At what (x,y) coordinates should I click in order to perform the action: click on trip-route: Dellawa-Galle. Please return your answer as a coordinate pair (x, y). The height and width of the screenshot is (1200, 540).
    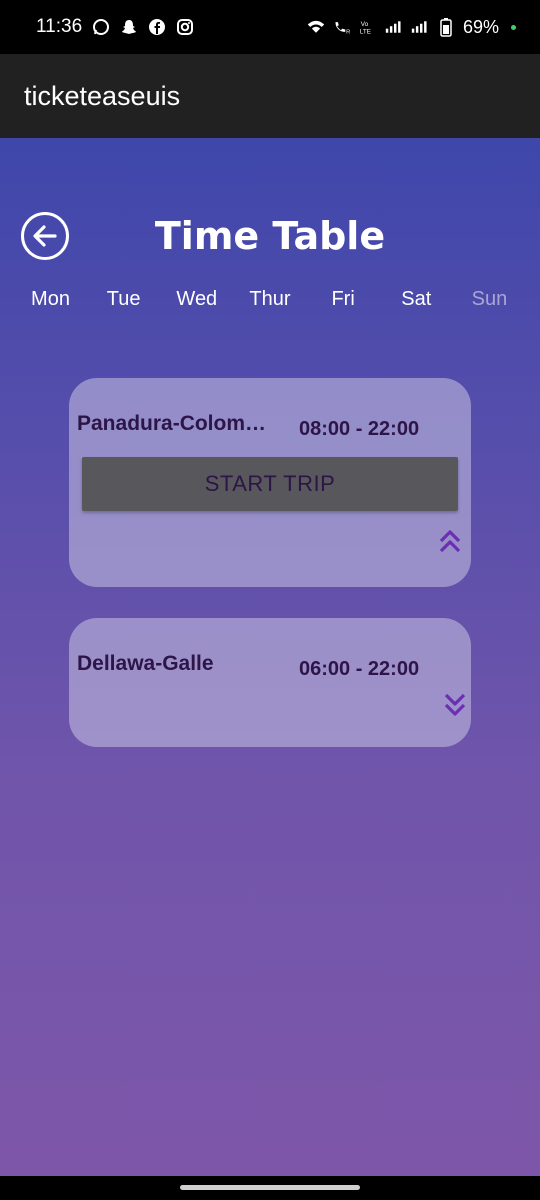
    Looking at the image, I should click on (145, 663).